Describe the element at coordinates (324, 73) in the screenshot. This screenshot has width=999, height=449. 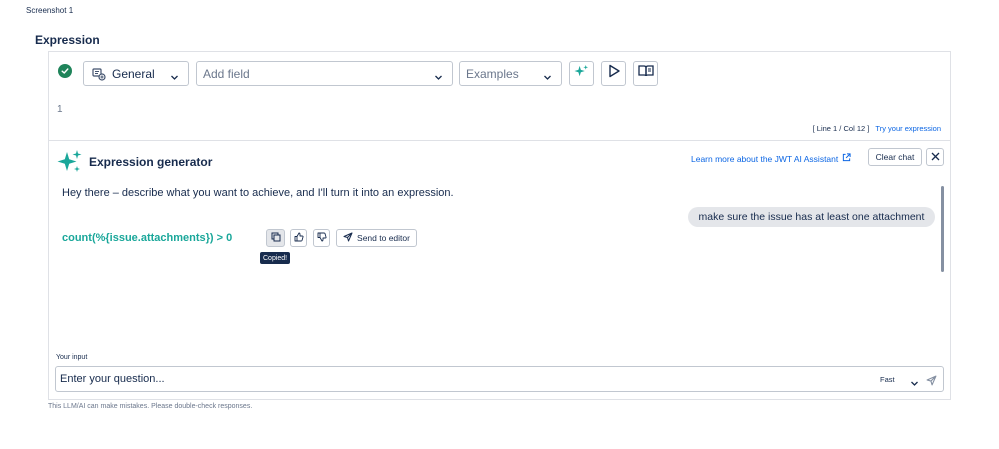
I see `add-field-select: Add field` at that location.